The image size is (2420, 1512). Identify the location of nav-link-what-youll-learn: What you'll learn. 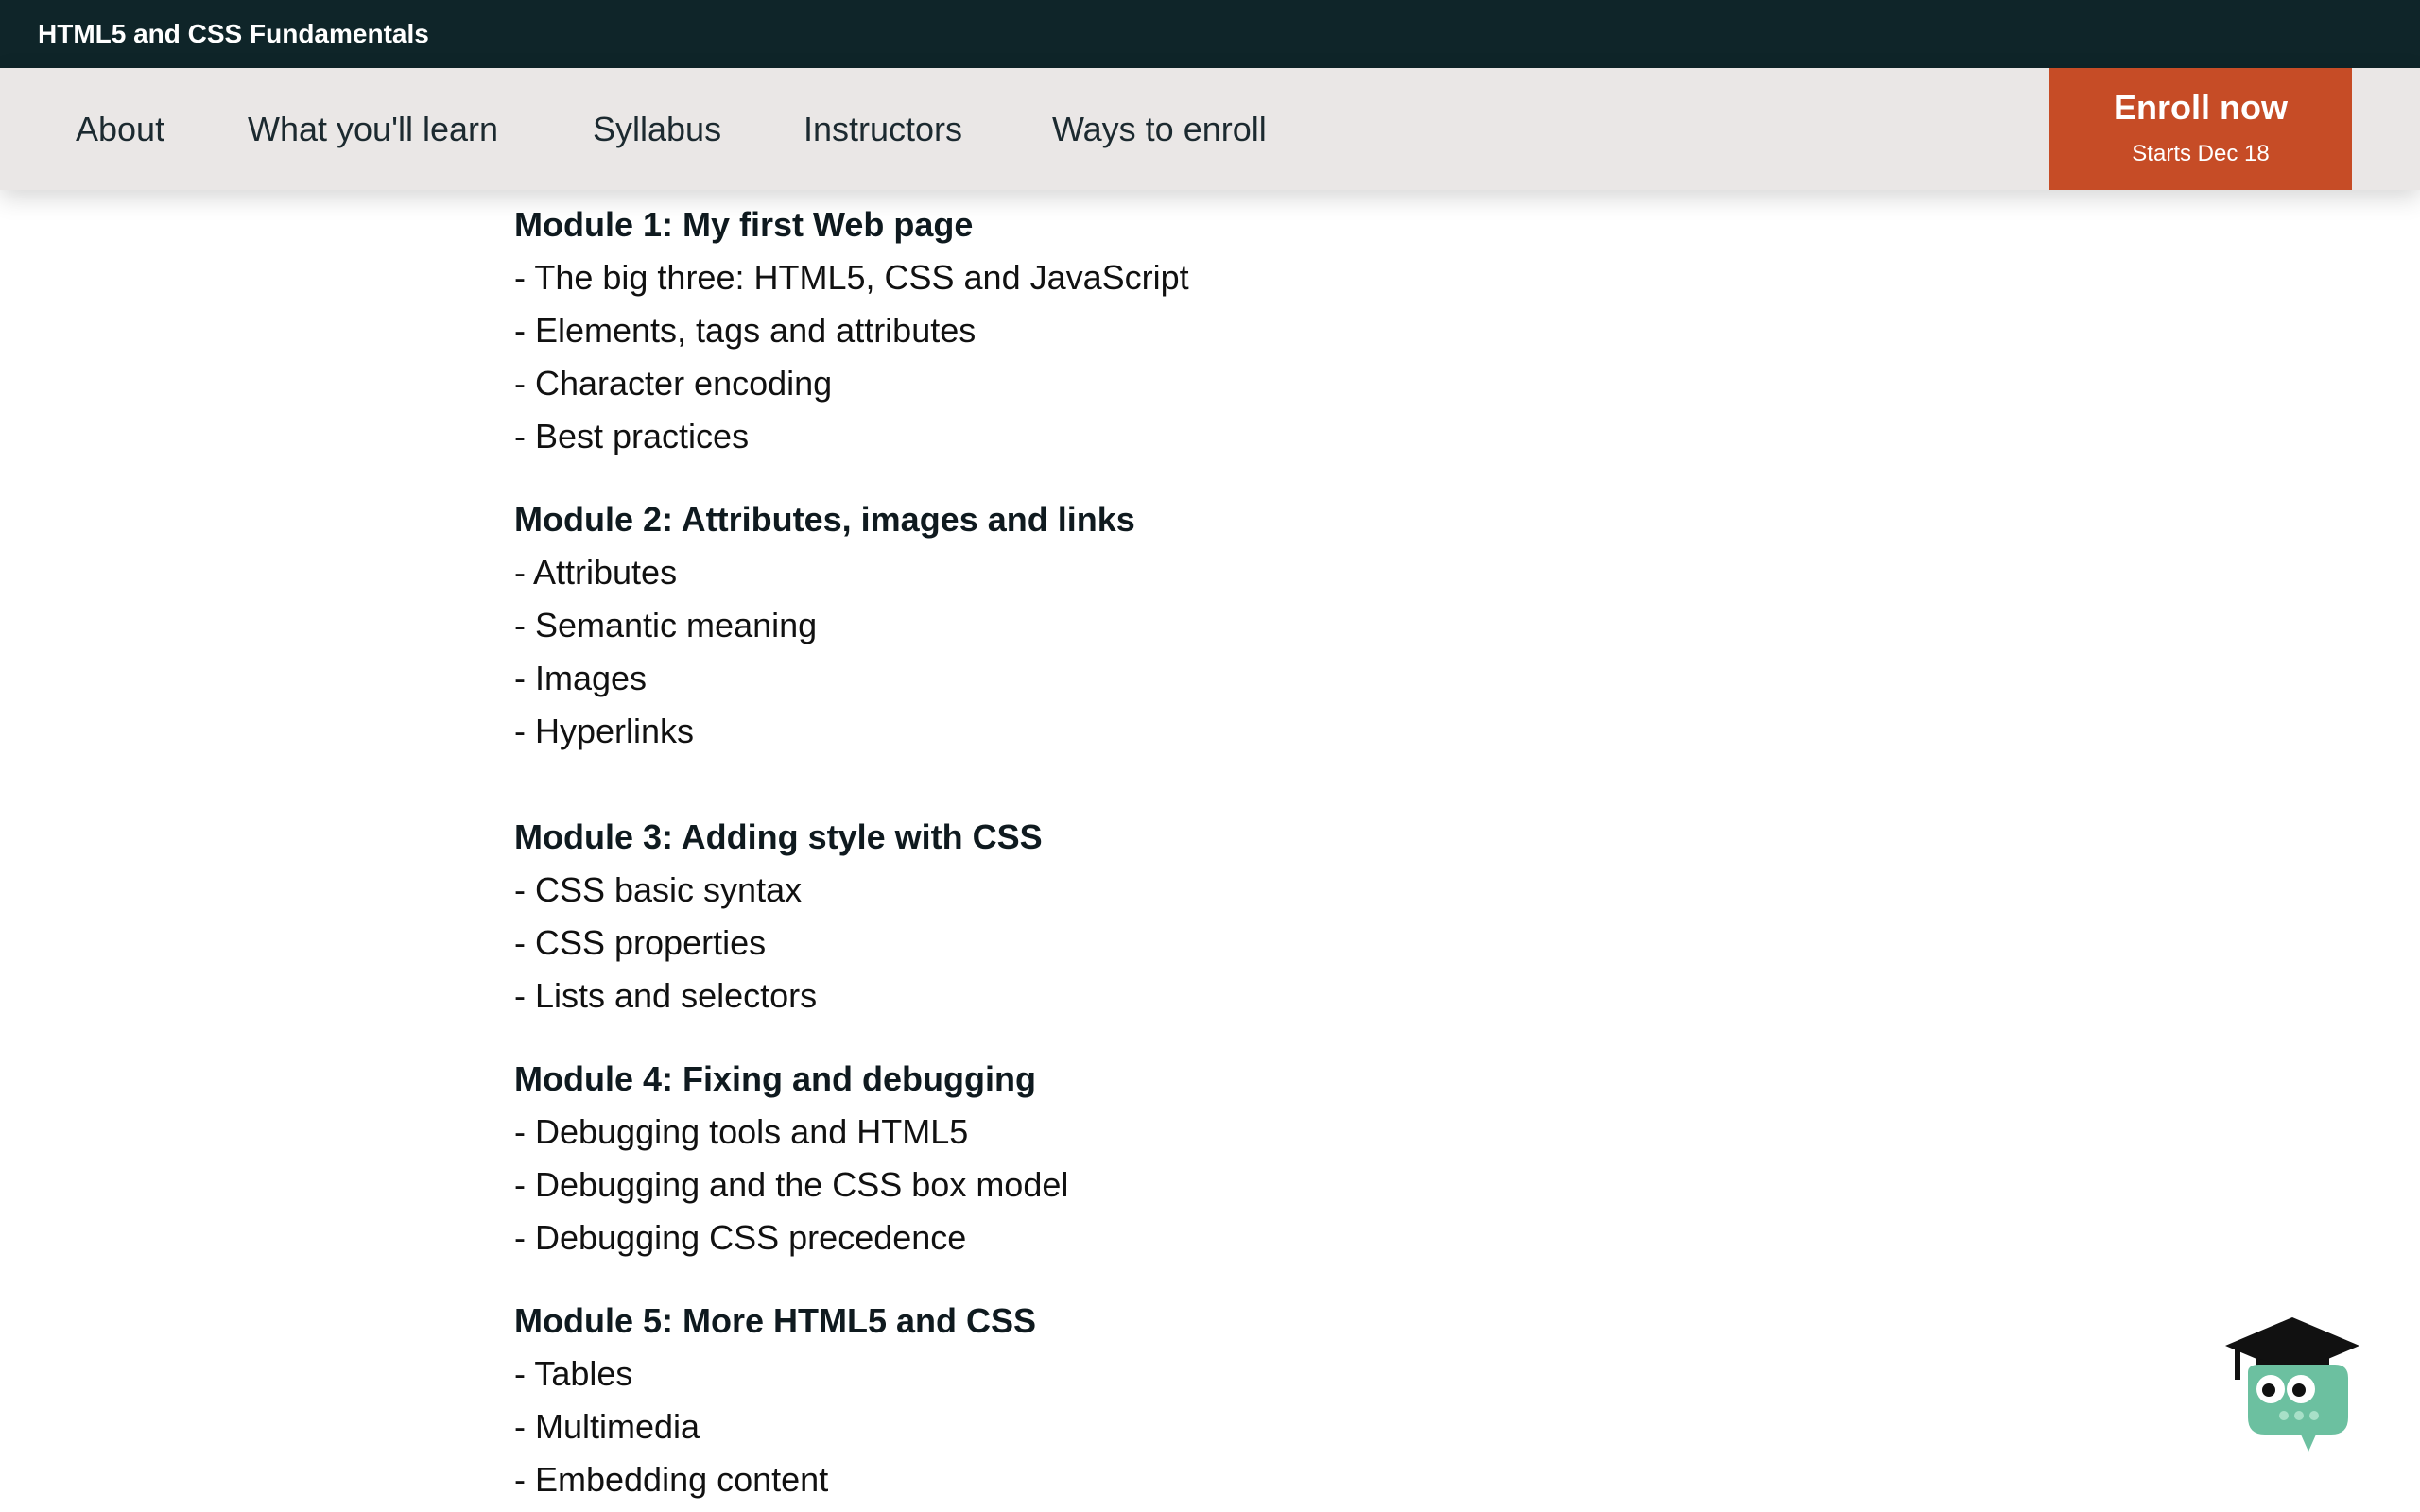
(373, 129).